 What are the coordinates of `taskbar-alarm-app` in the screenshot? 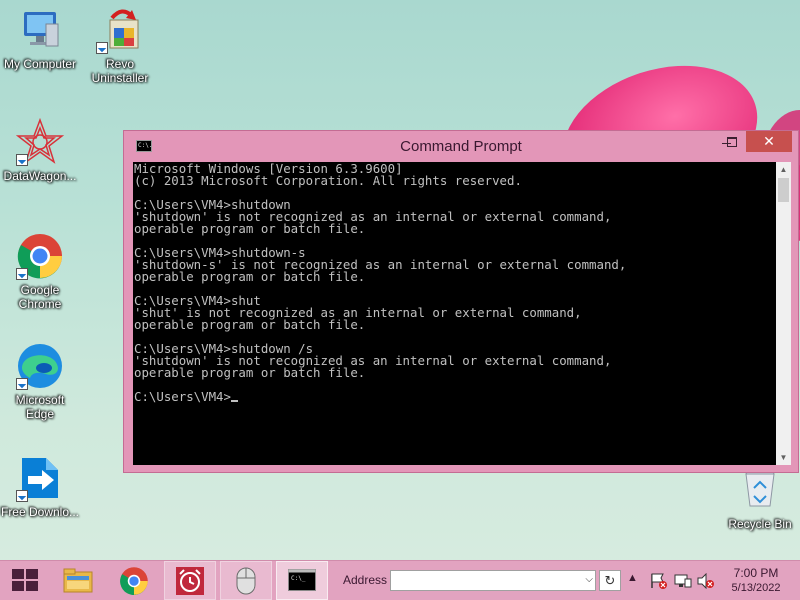 It's located at (190, 580).